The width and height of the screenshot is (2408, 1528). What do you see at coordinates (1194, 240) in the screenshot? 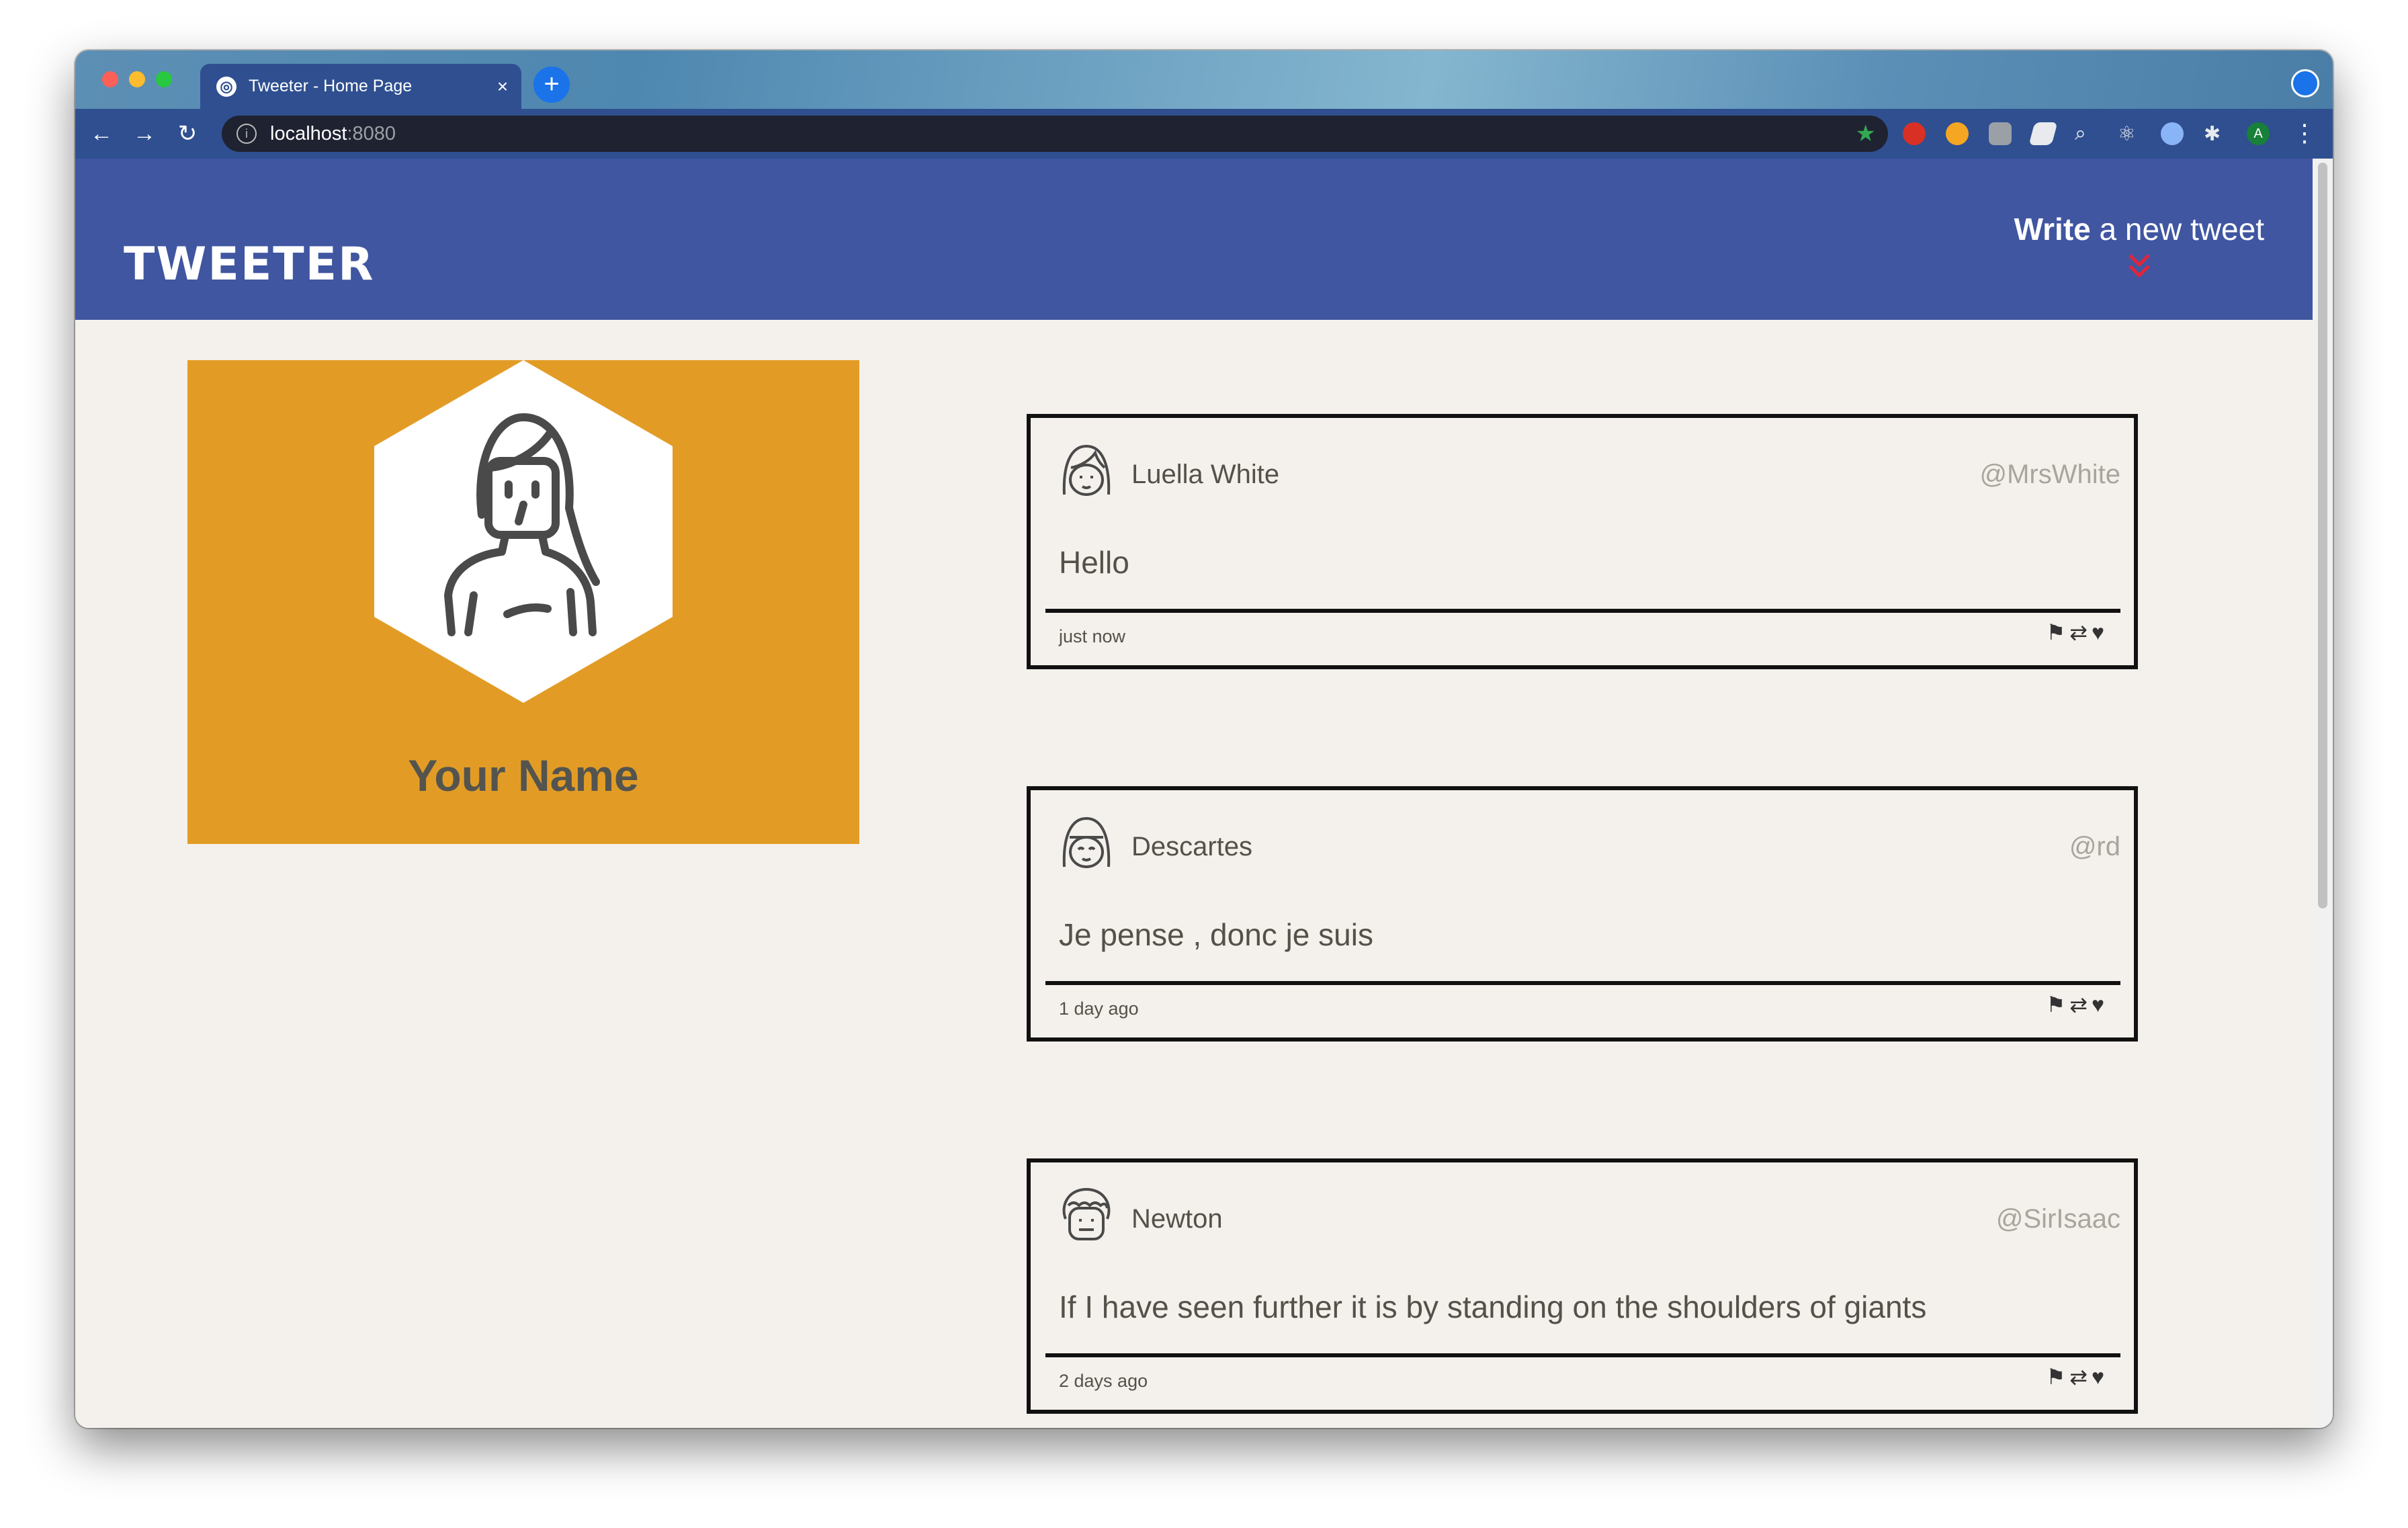
I see `site-header: TWEETER Write a new tweet` at bounding box center [1194, 240].